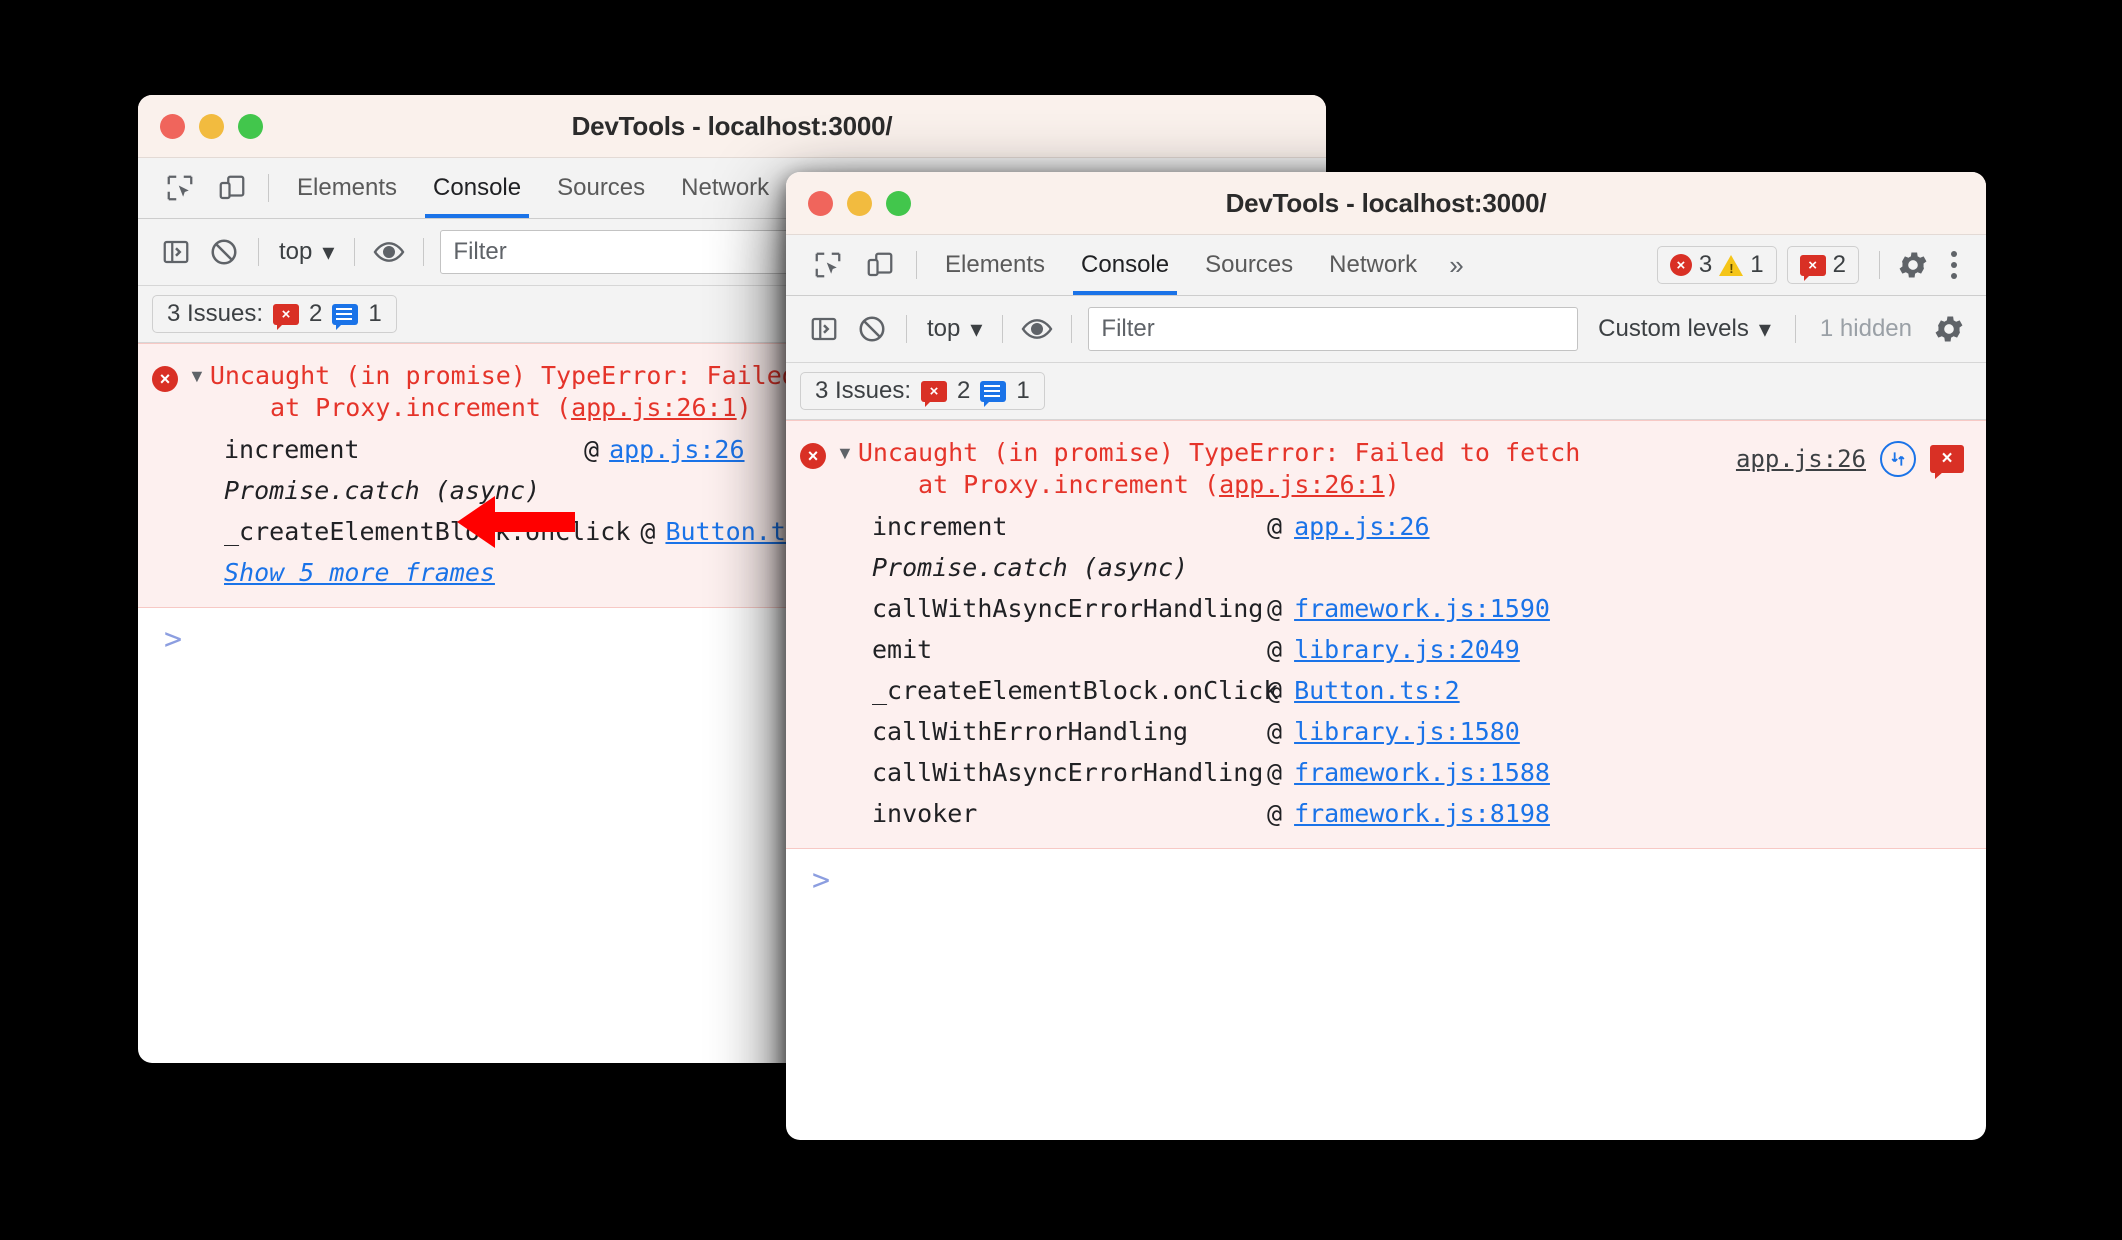 This screenshot has height=1240, width=2122. I want to click on stack-frame: increment @ app.js:26, so click(1429, 526).